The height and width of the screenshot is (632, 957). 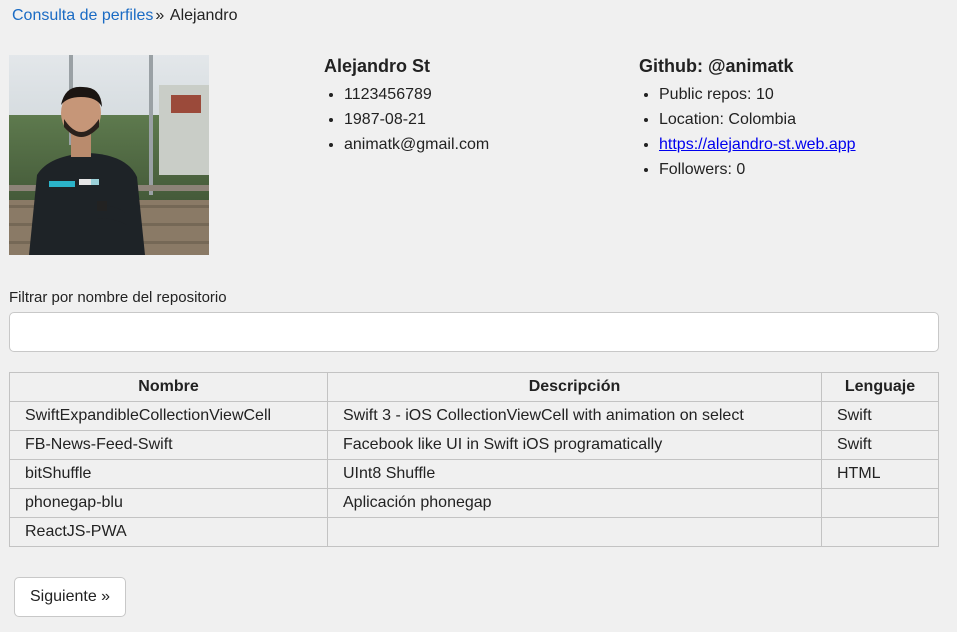 I want to click on avatar, so click(x=109, y=155).